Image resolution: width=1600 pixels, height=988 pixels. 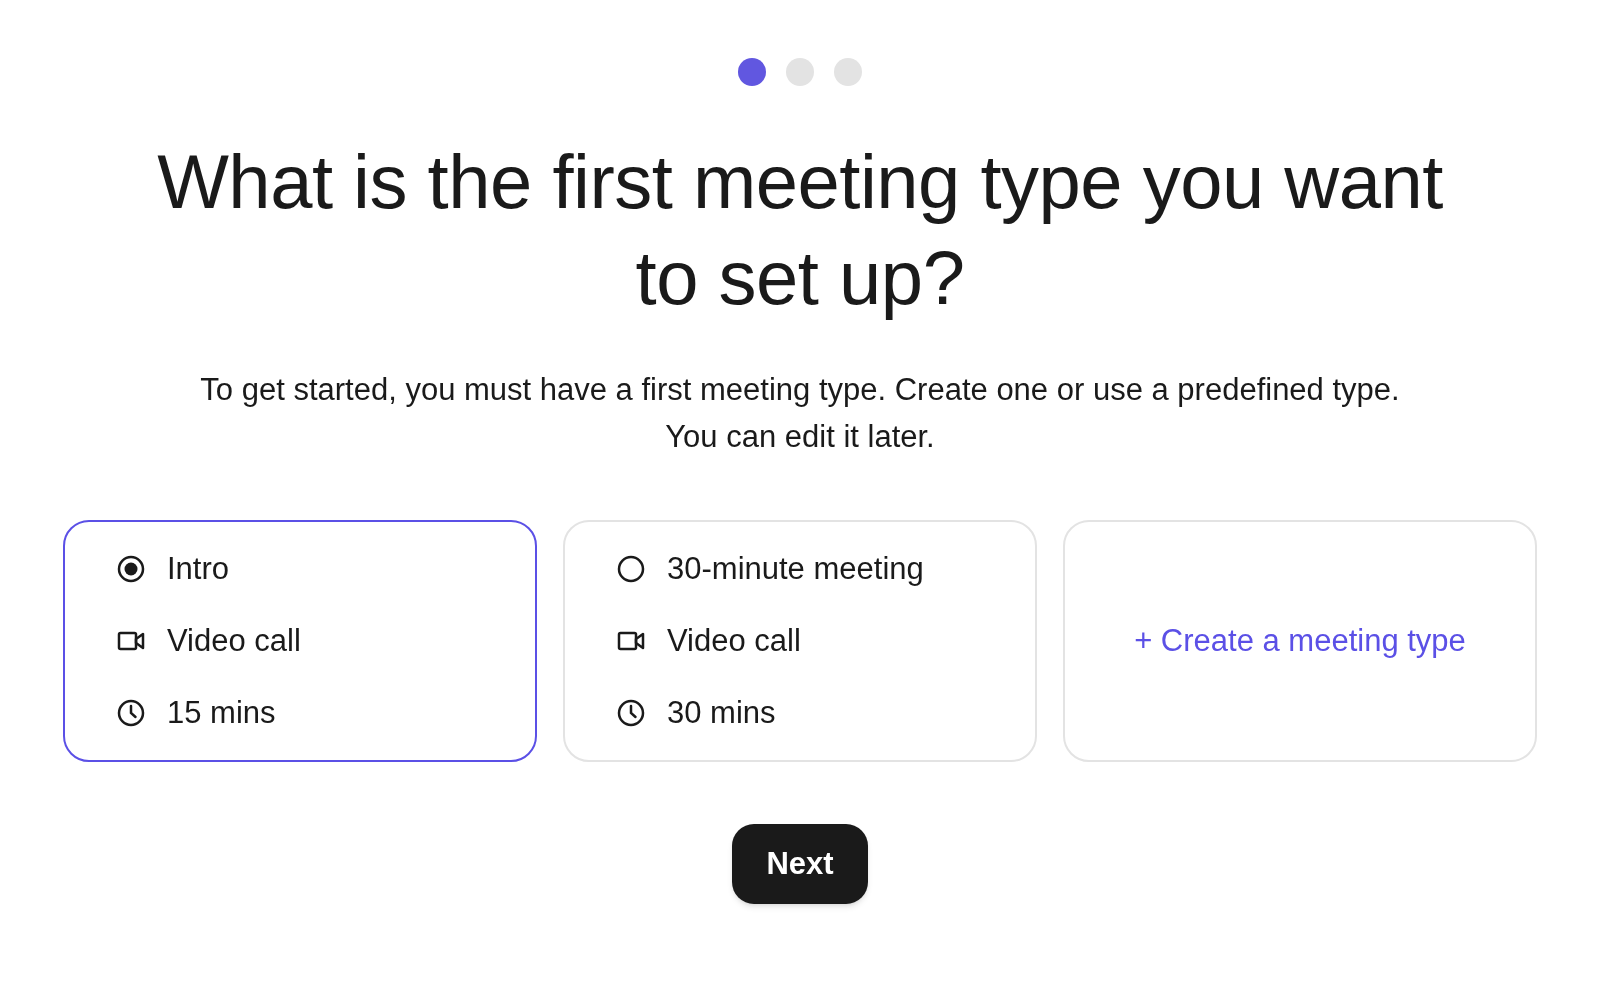 What do you see at coordinates (721, 712) in the screenshot?
I see `meeting-duration: 30 mins` at bounding box center [721, 712].